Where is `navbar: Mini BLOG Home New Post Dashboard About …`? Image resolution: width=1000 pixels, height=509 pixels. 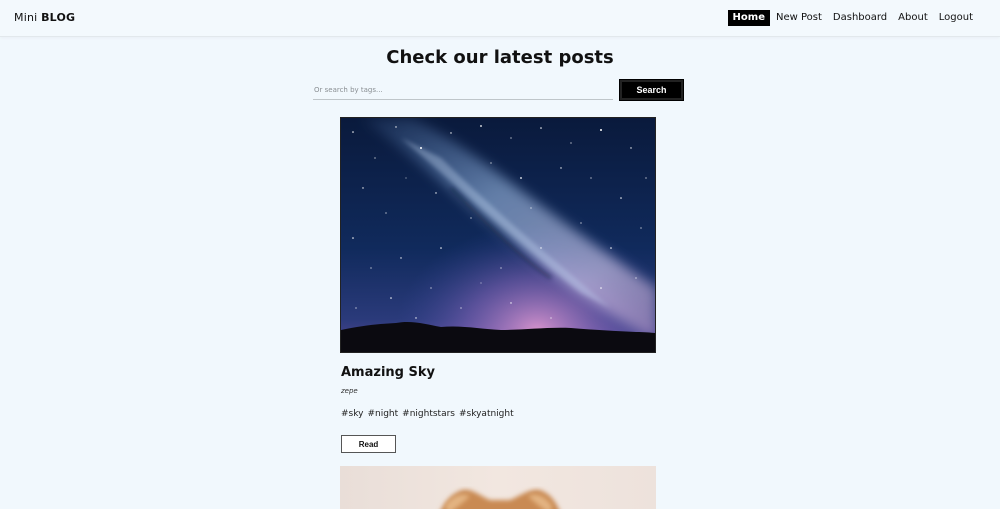 navbar: Mini BLOG Home New Post Dashboard About … is located at coordinates (500, 18).